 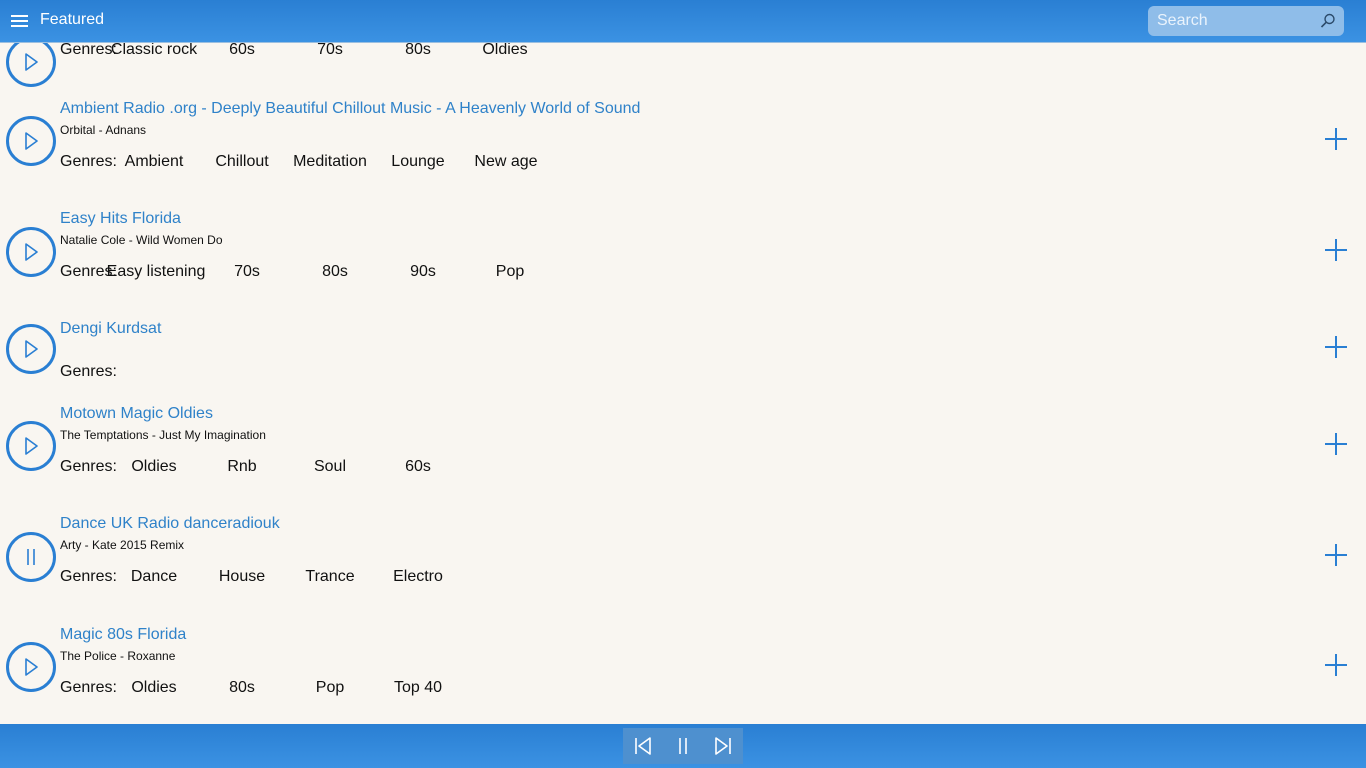 I want to click on genre-tag: Easy listening, so click(x=156, y=271).